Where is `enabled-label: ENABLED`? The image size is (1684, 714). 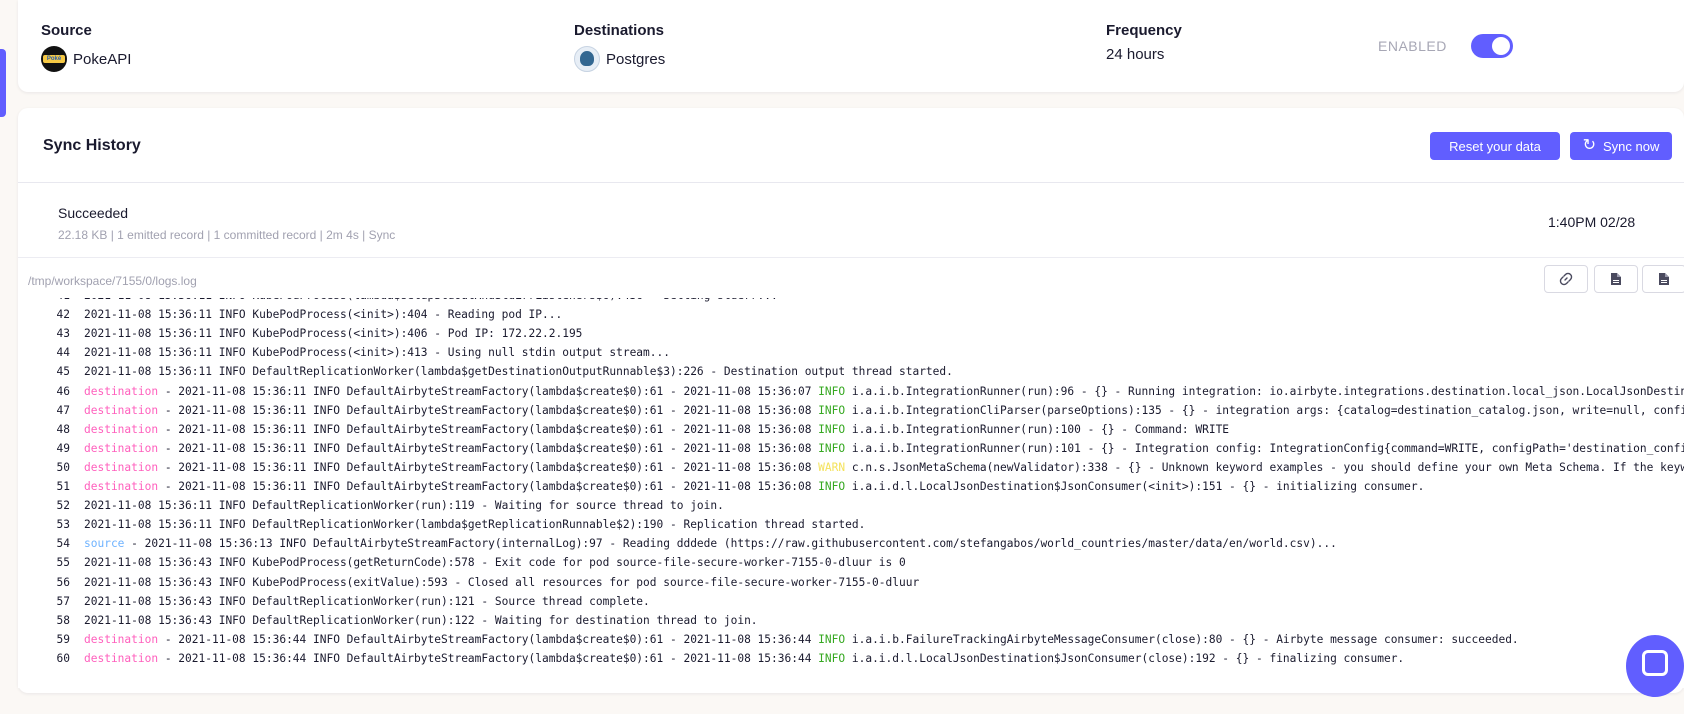 enabled-label: ENABLED is located at coordinates (1412, 46).